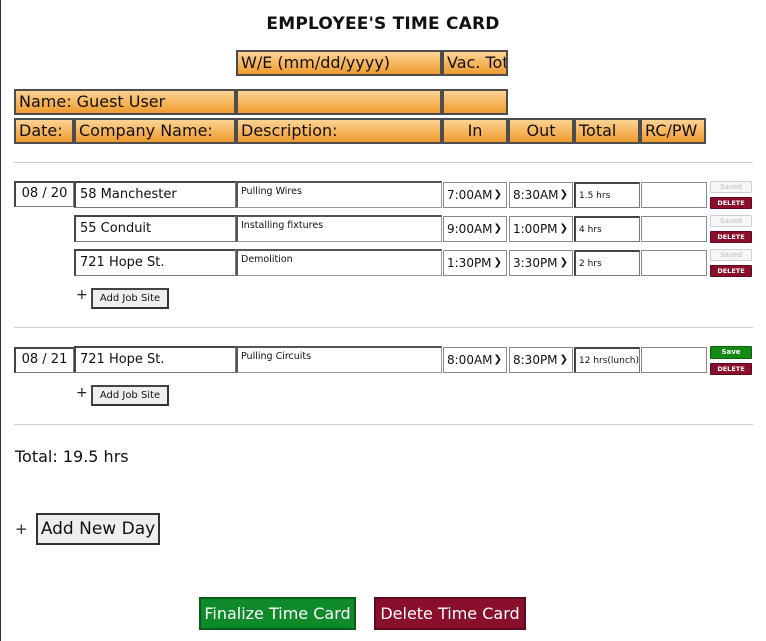 This screenshot has width=766, height=641. I want to click on col-header-description: Description:, so click(339, 131).